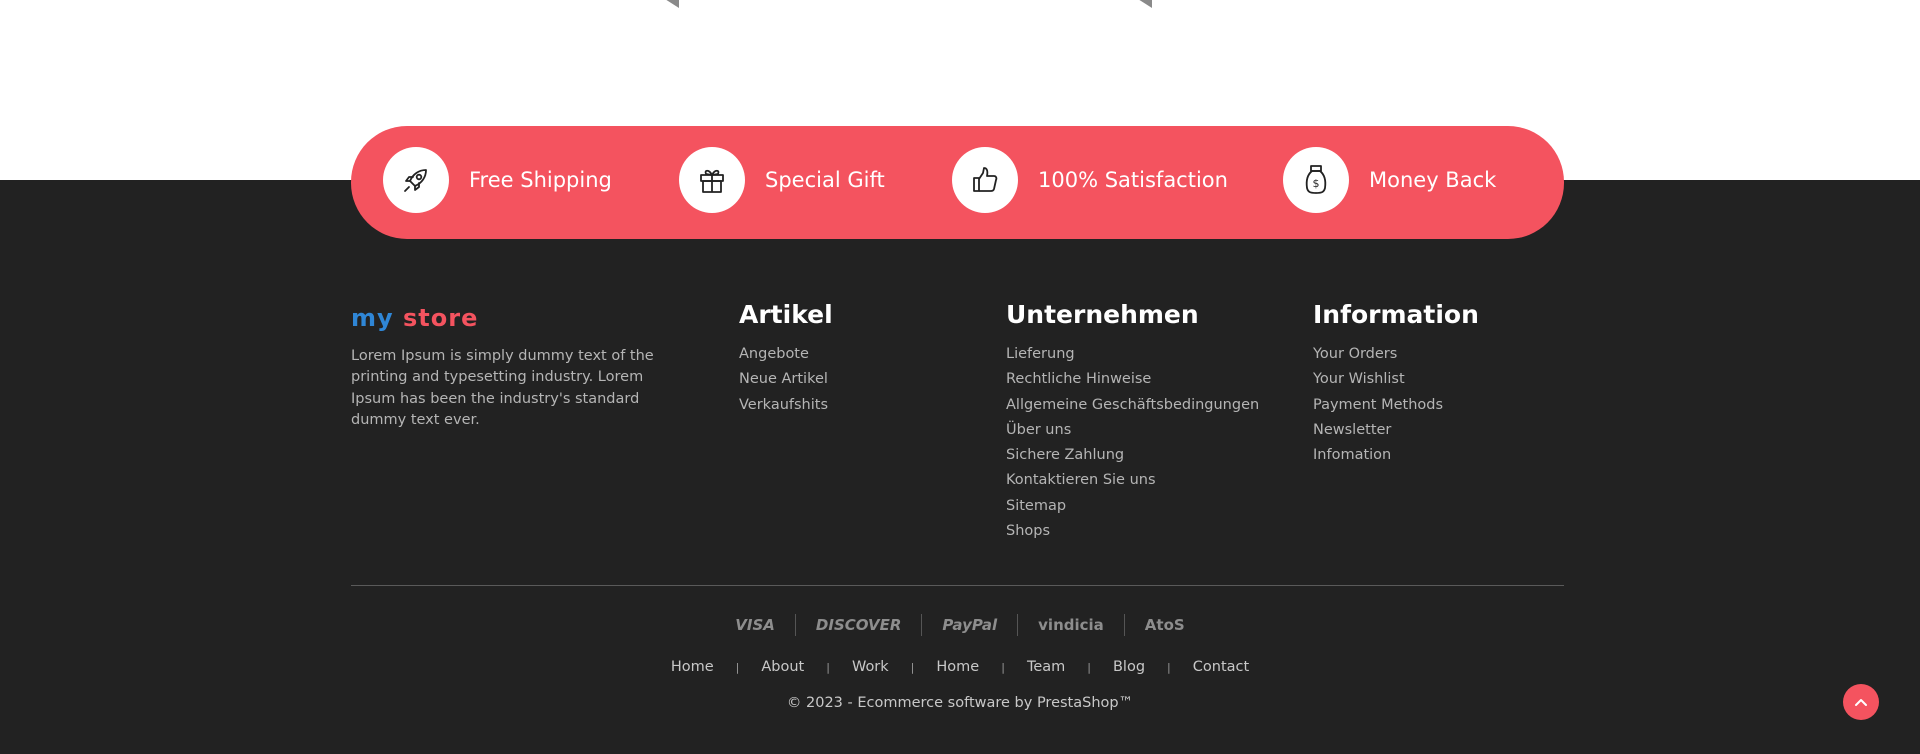 This screenshot has width=1920, height=754. I want to click on footer-link-verkaufshits: Verkaufshits, so click(783, 405).